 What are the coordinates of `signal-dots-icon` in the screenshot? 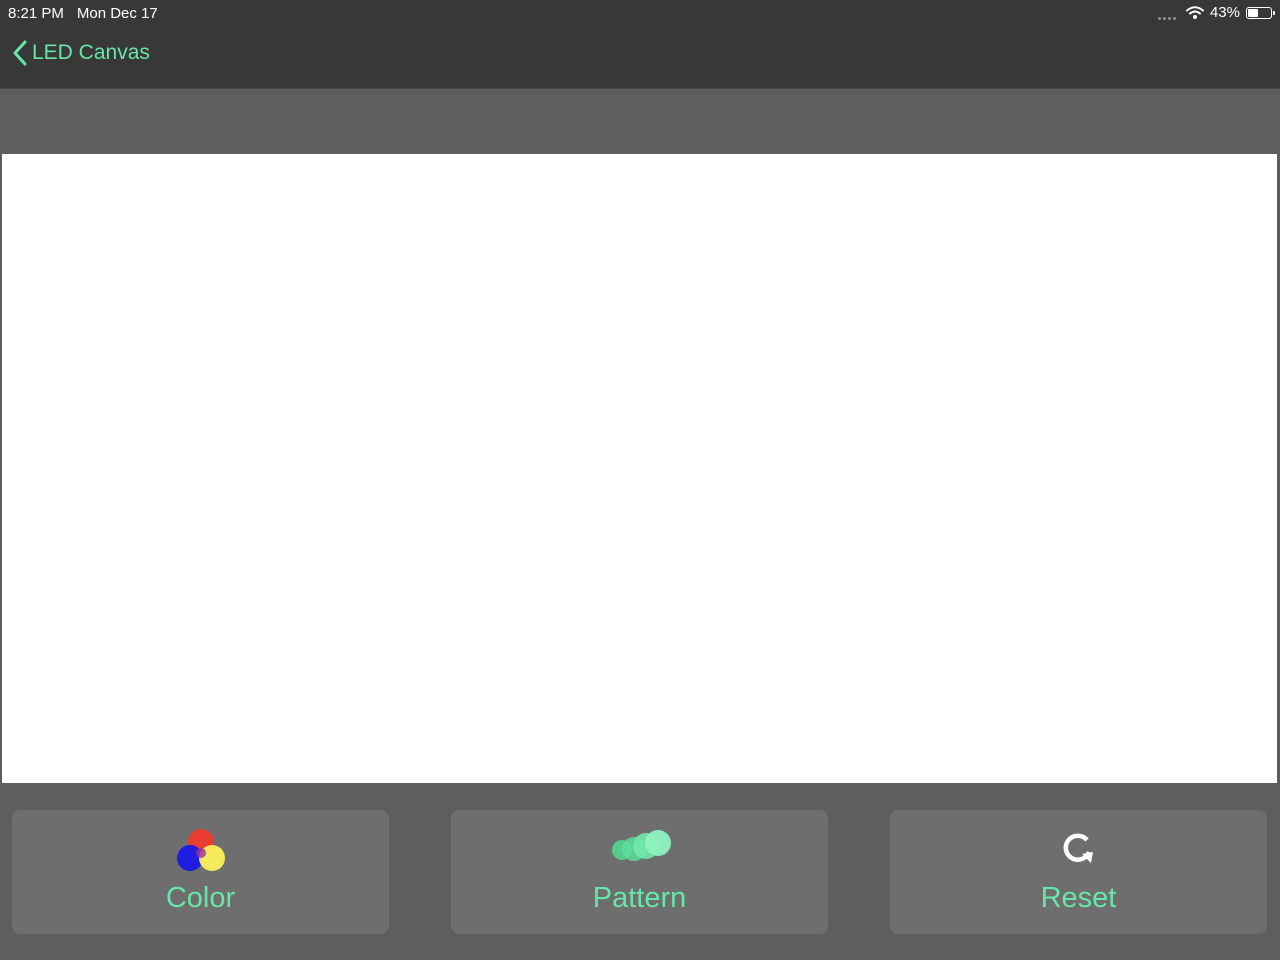 It's located at (1166, 13).